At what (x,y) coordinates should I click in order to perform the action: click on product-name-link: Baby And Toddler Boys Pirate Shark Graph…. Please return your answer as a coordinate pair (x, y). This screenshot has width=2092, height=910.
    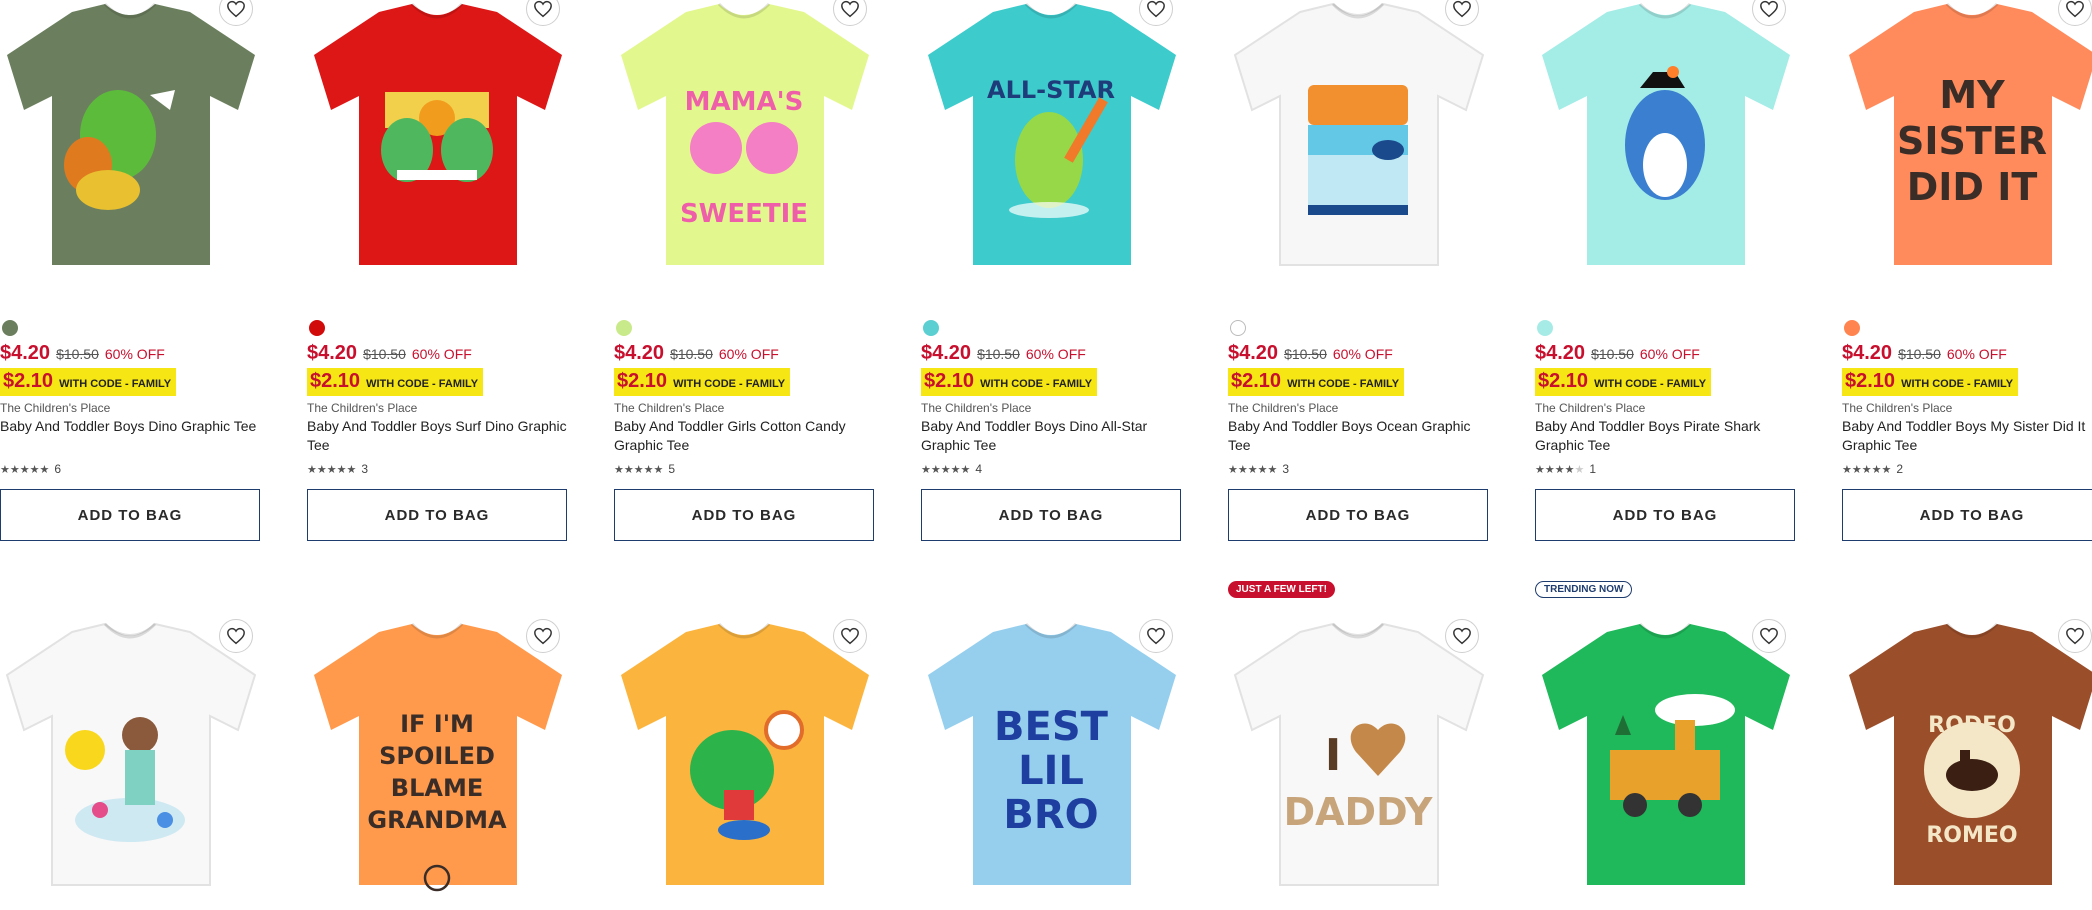
    Looking at the image, I should click on (1666, 436).